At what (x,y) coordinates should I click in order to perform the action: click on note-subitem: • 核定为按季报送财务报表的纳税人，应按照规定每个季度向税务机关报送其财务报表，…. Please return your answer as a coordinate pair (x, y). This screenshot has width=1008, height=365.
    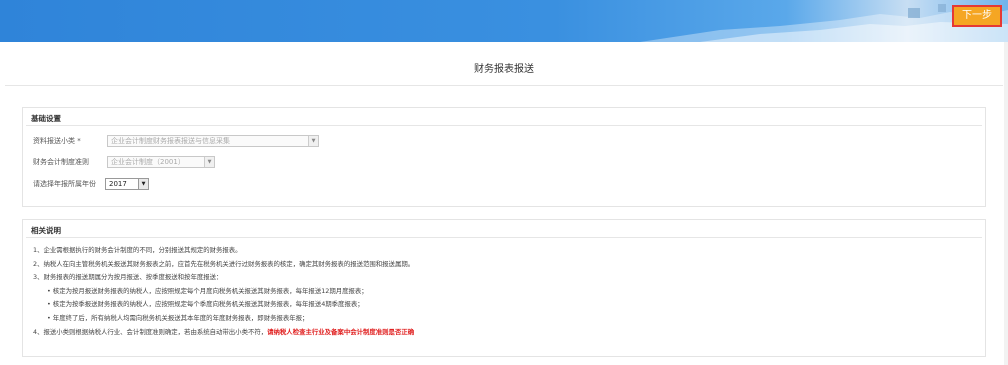
    Looking at the image, I should click on (205, 304).